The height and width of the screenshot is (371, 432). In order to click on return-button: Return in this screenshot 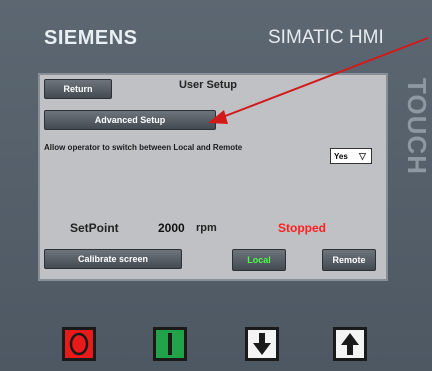, I will do `click(78, 89)`.